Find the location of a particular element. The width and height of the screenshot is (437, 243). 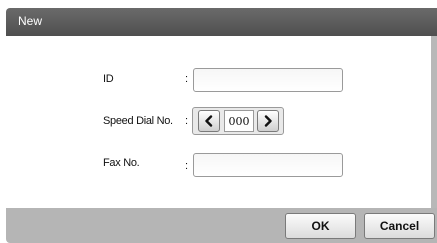

speed-dial-value: 000 is located at coordinates (239, 121).